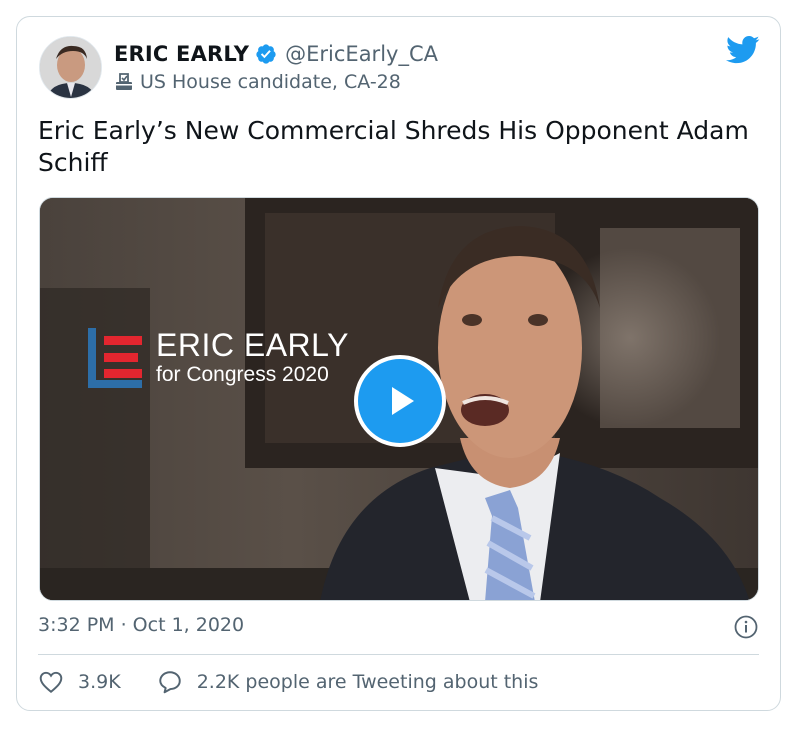 The image size is (799, 732). Describe the element at coordinates (170, 682) in the screenshot. I see `speech-bubble-icon` at that location.